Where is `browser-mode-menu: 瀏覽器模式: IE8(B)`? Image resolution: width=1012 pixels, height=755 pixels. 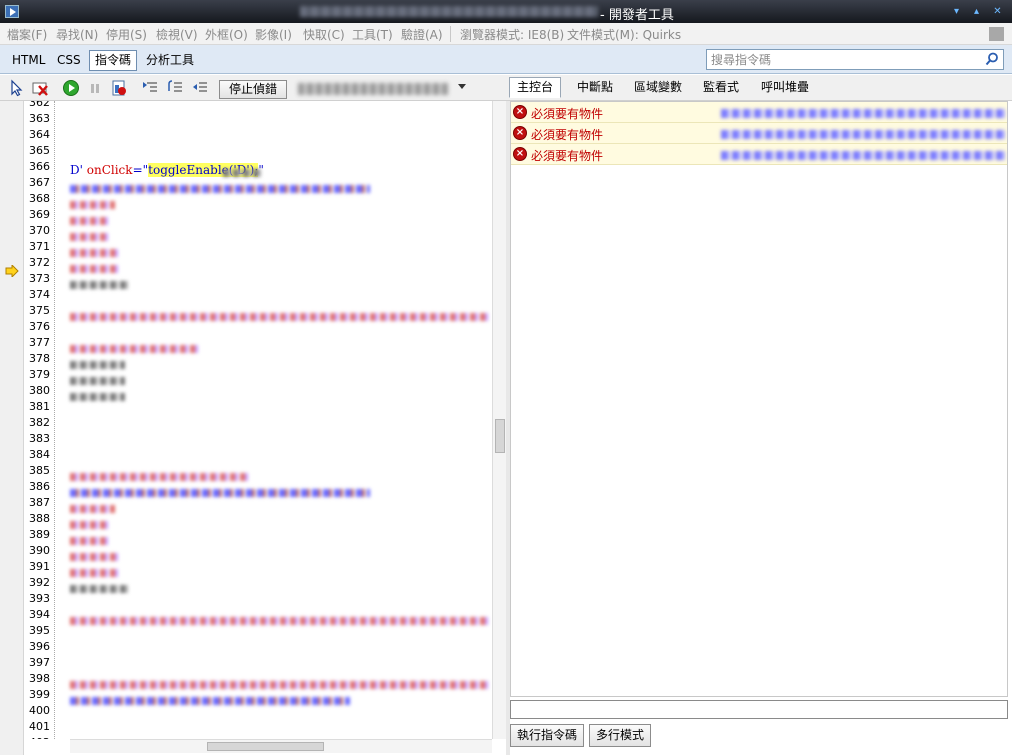 browser-mode-menu: 瀏覽器模式: IE8(B) is located at coordinates (512, 34).